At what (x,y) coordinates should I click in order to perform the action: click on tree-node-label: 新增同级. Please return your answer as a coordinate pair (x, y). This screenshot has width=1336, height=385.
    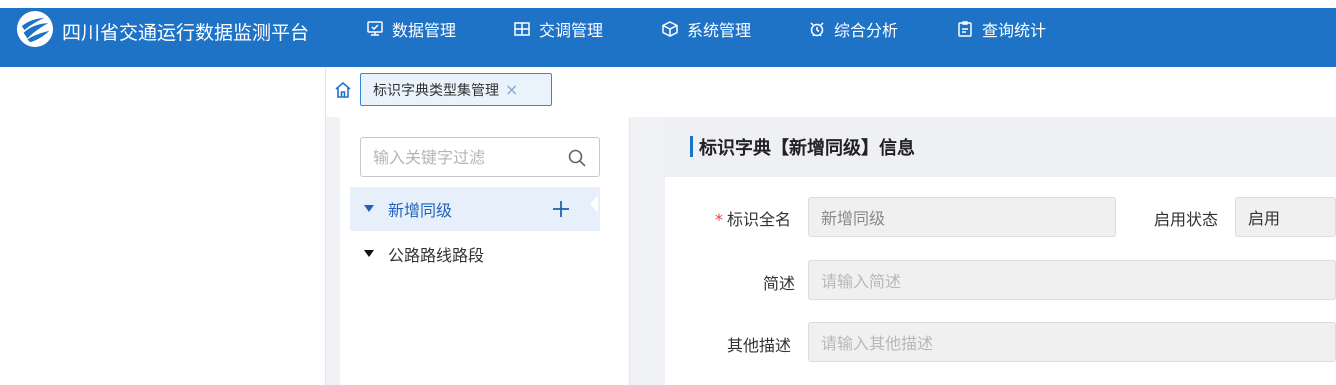
    Looking at the image, I should click on (420, 210).